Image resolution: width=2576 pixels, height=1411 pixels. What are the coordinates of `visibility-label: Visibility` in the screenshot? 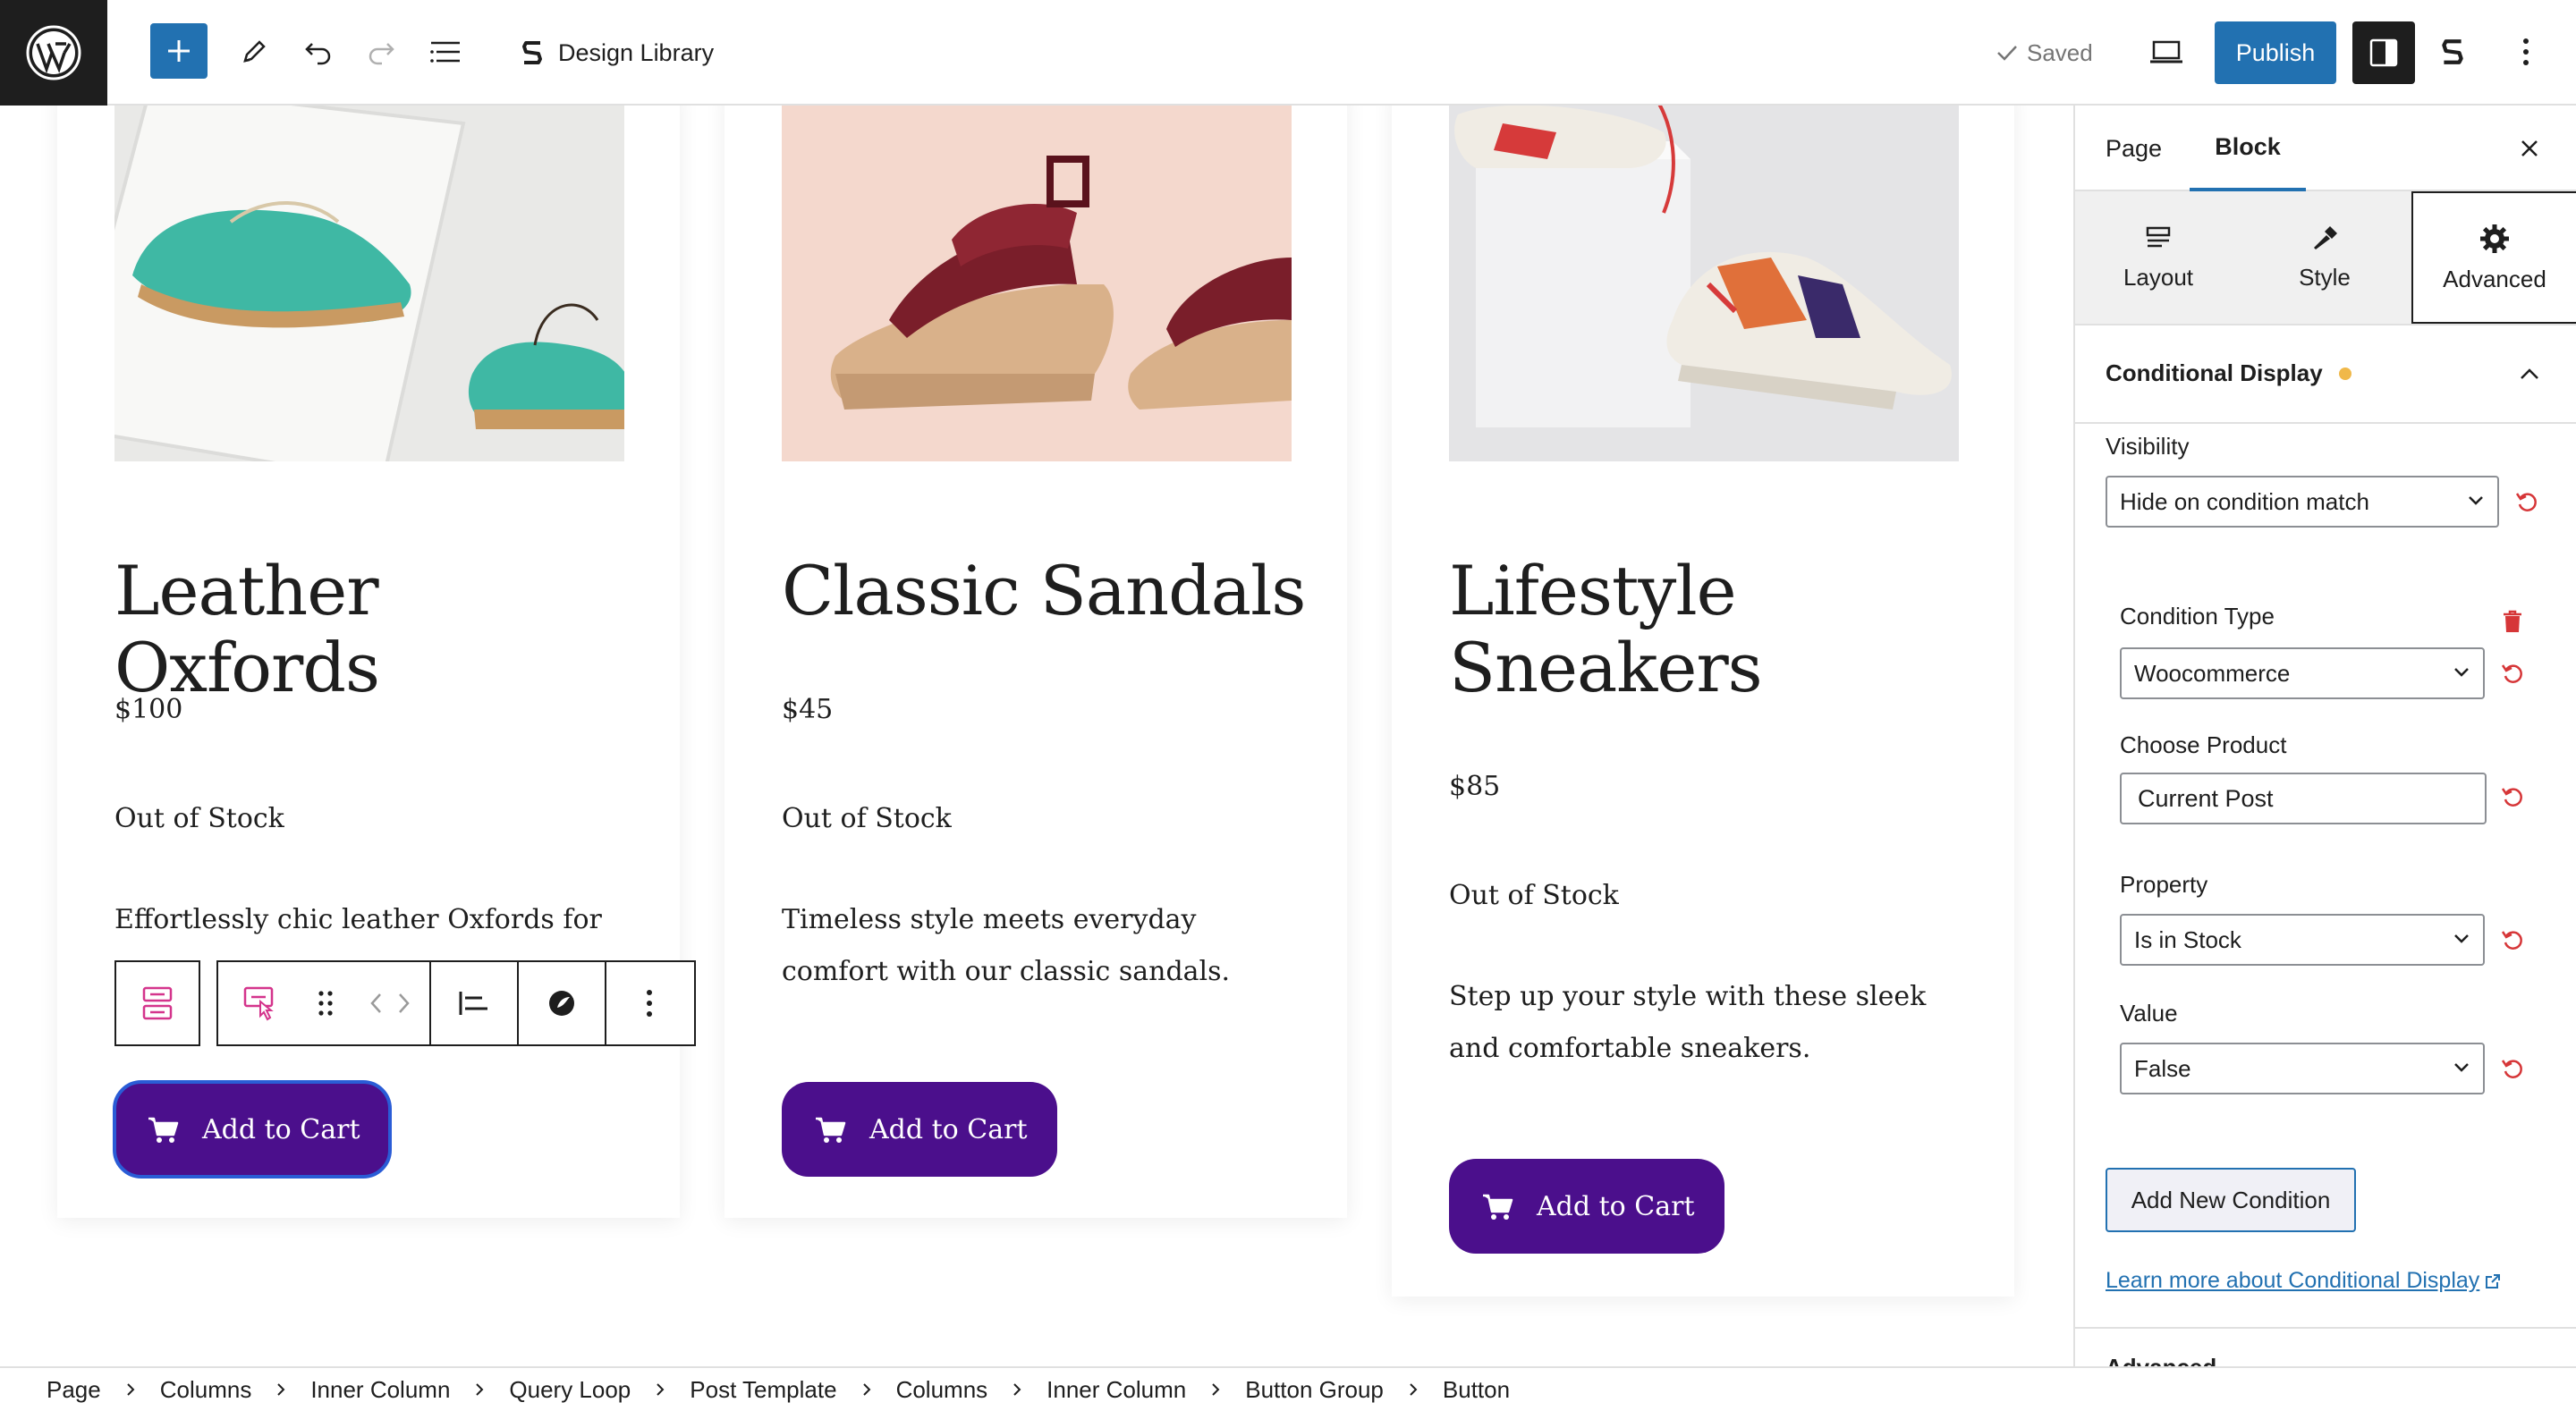 It's located at (2148, 446).